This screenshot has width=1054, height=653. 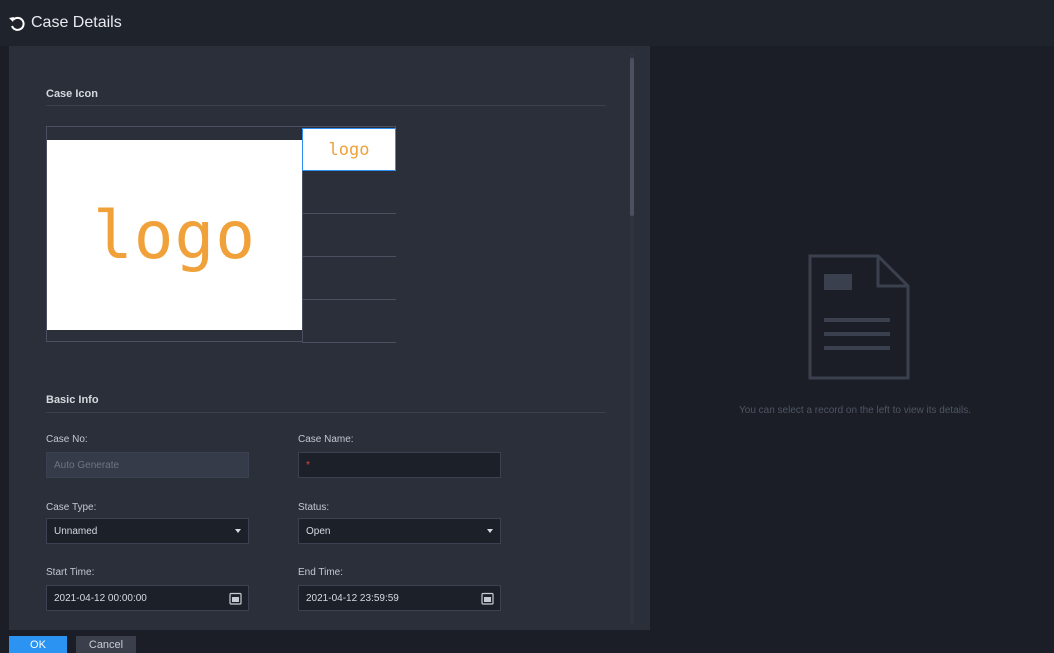 I want to click on case-type-select: Unnamed, so click(x=147, y=531).